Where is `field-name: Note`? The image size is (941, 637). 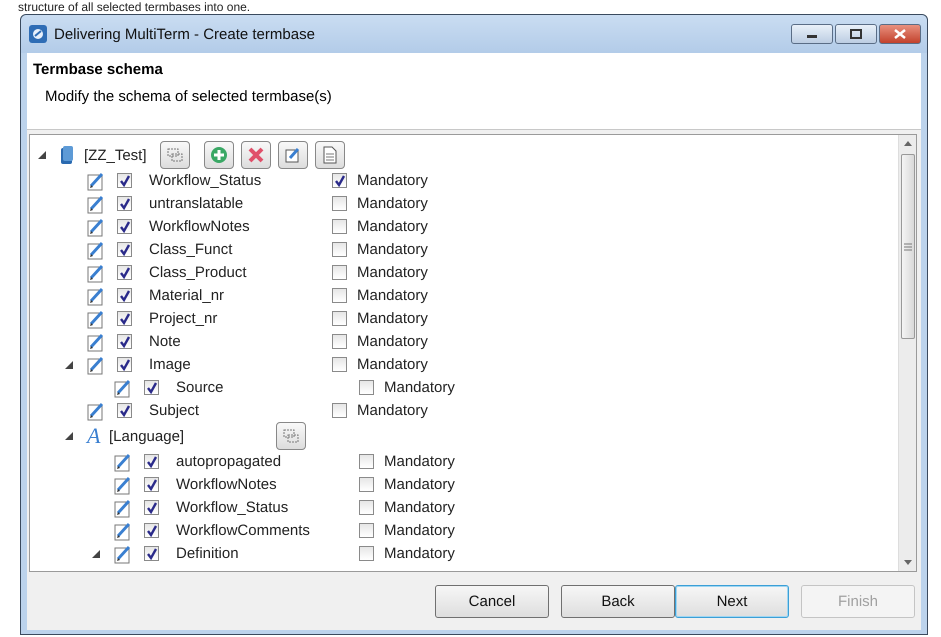
field-name: Note is located at coordinates (165, 341).